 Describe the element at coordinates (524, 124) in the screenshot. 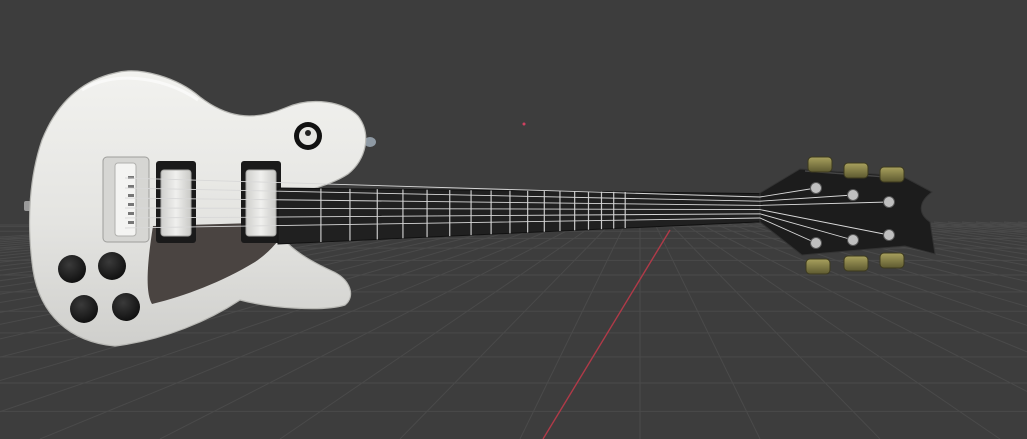

I see `3d-cursor` at that location.